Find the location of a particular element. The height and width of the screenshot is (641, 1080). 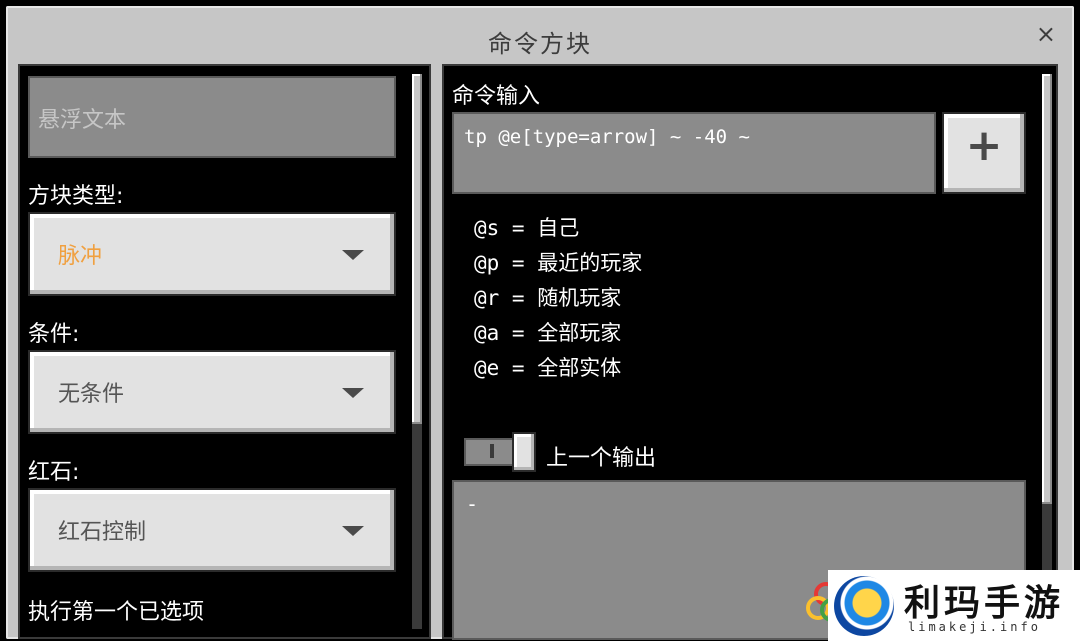

add-button: + is located at coordinates (984, 153).